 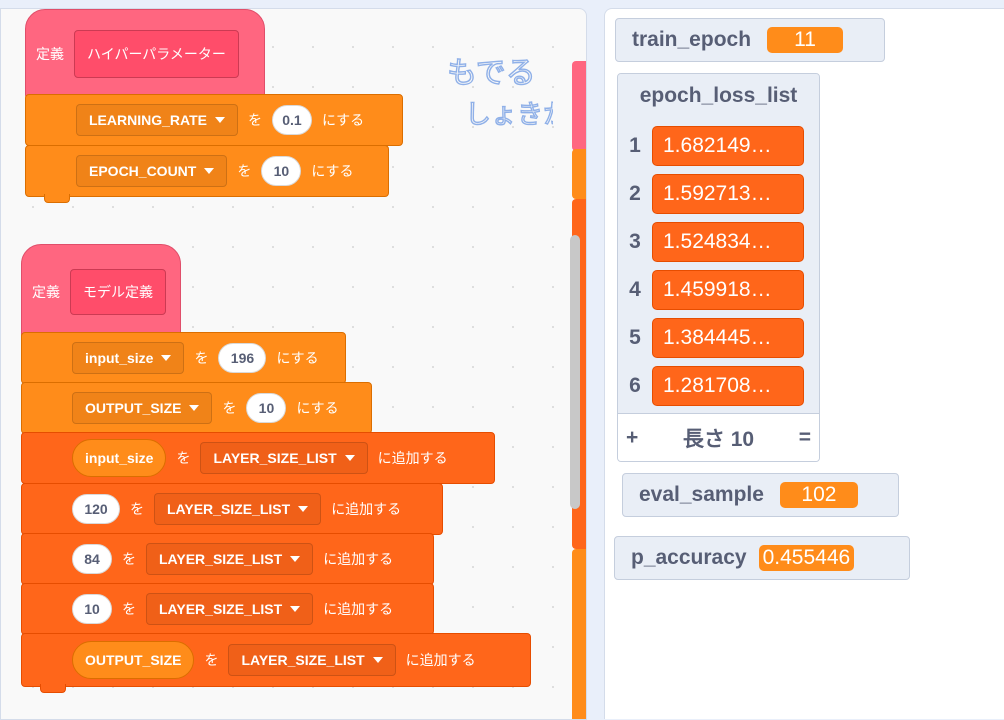 I want to click on variable-monitor-eval-sample: eval_sample 102, so click(x=760, y=495).